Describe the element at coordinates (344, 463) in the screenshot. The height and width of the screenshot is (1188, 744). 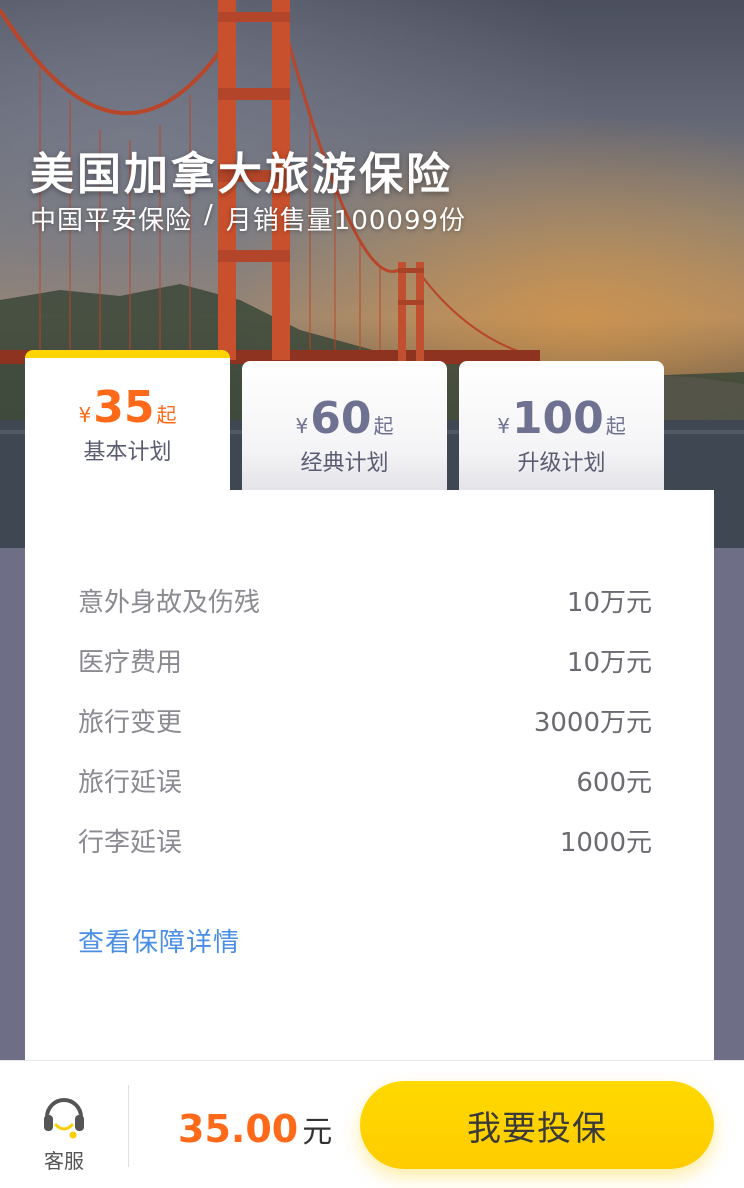
I see `plan-name: 经典计划` at that location.